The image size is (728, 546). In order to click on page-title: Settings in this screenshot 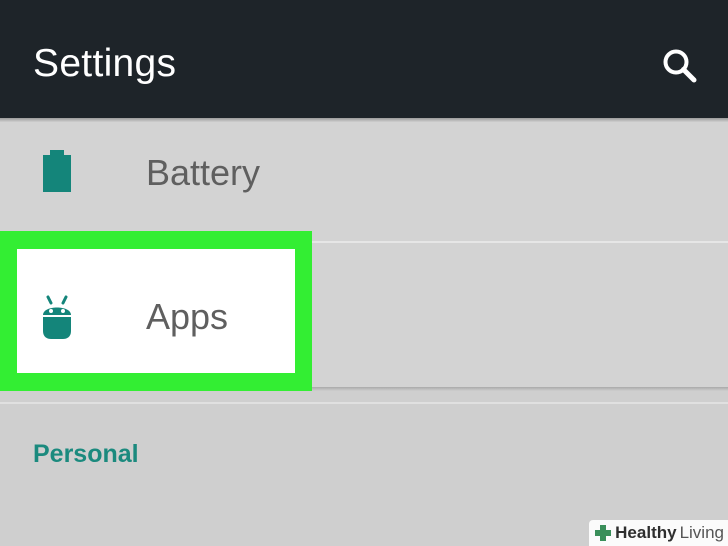, I will do `click(105, 63)`.